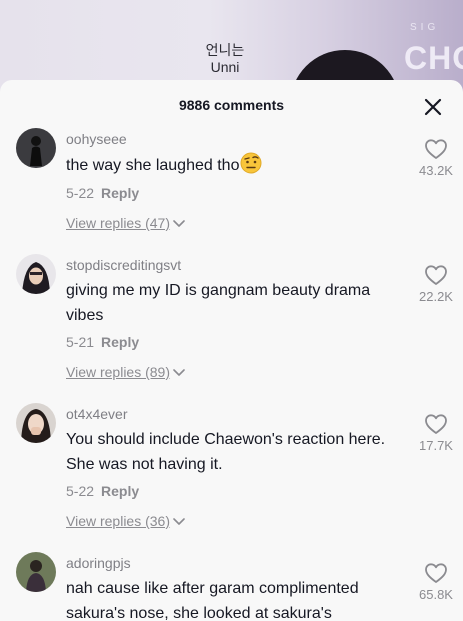  I want to click on like-button: 65.8K, so click(435, 582).